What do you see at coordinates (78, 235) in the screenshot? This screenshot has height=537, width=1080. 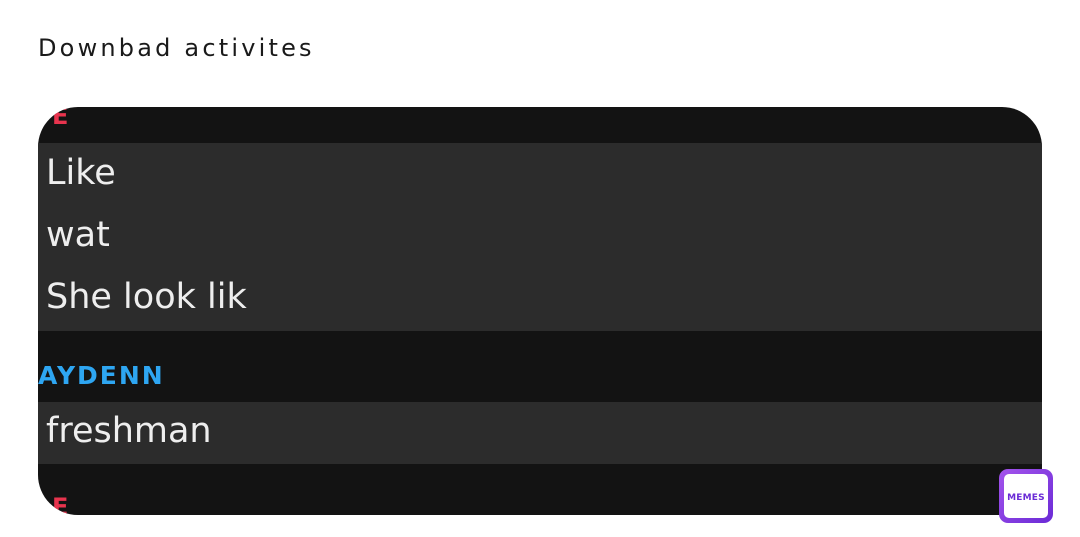 I see `message-line: wat` at bounding box center [78, 235].